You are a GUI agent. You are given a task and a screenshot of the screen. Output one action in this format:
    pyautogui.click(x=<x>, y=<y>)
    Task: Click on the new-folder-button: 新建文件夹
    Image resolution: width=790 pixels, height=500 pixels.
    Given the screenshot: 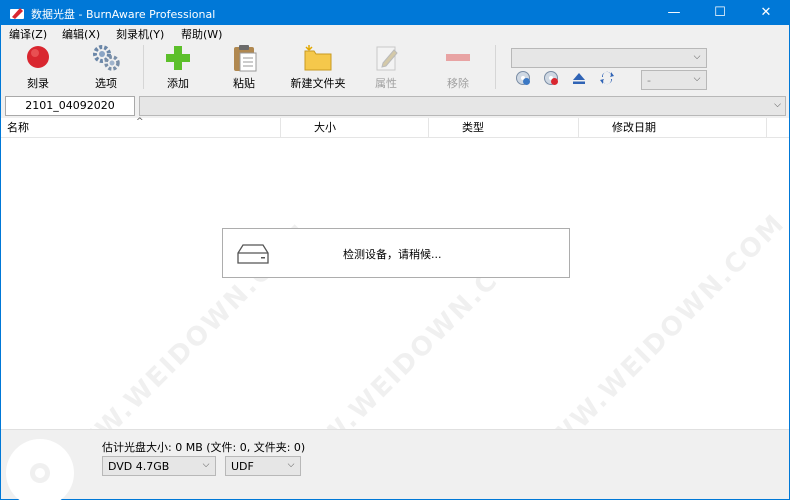 What is the action you would take?
    pyautogui.click(x=318, y=67)
    